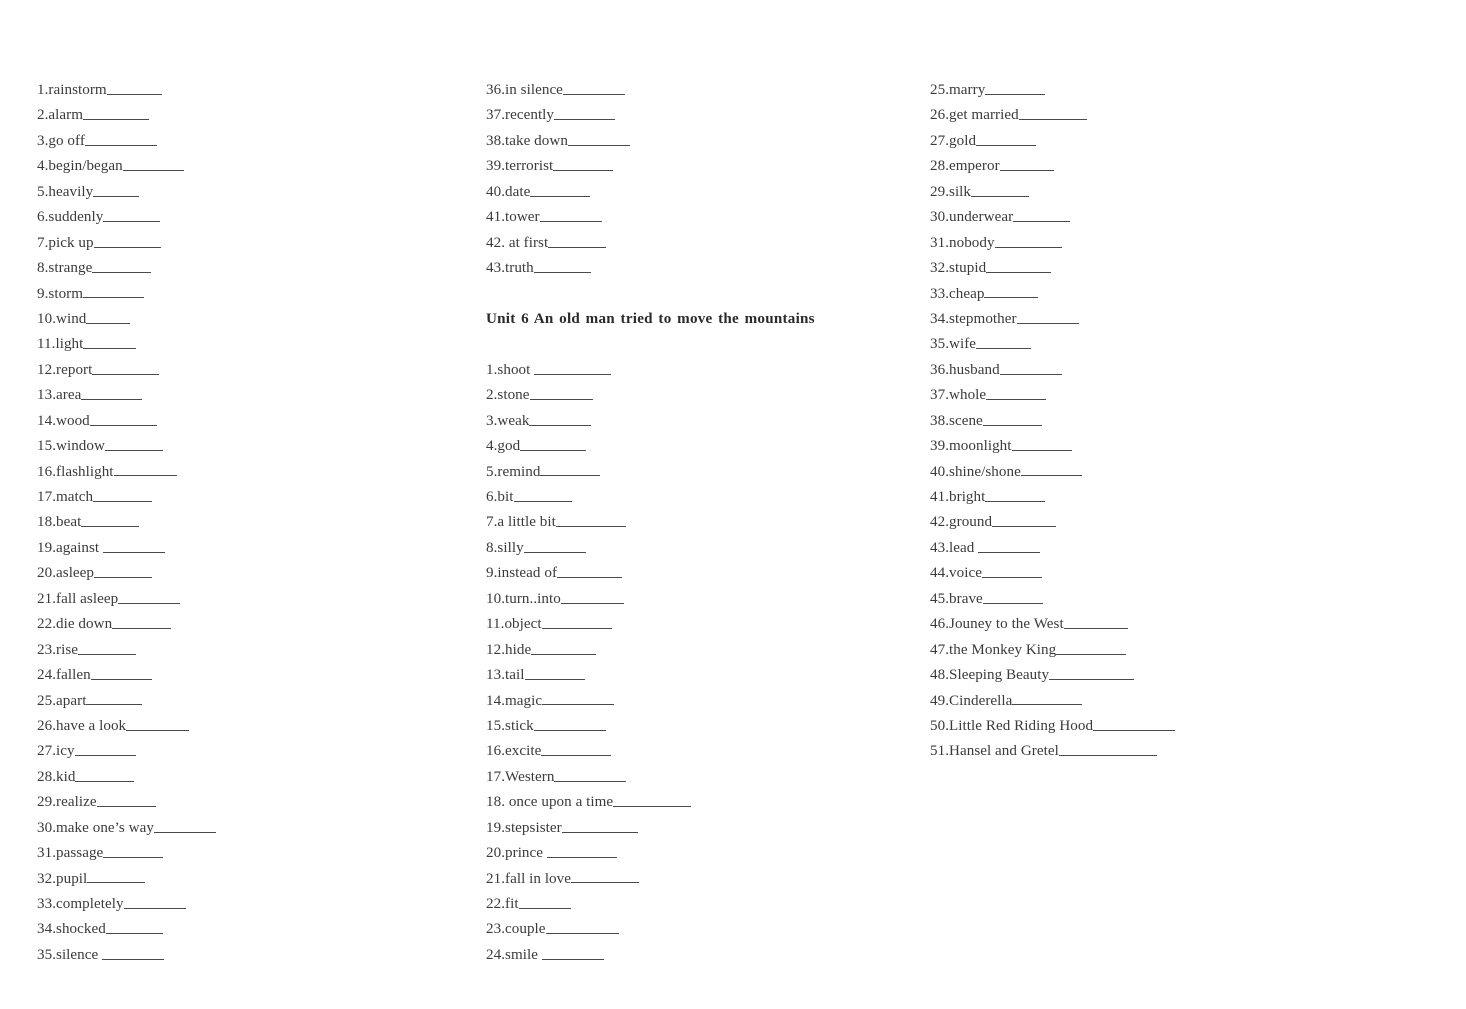 Image resolution: width=1466 pixels, height=1009 pixels. What do you see at coordinates (64, 675) in the screenshot?
I see `vocabulary-term: 24.fallen` at bounding box center [64, 675].